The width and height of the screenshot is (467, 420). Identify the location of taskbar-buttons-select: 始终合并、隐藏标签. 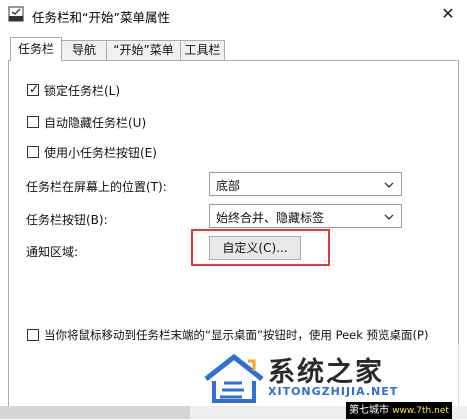
(305, 216).